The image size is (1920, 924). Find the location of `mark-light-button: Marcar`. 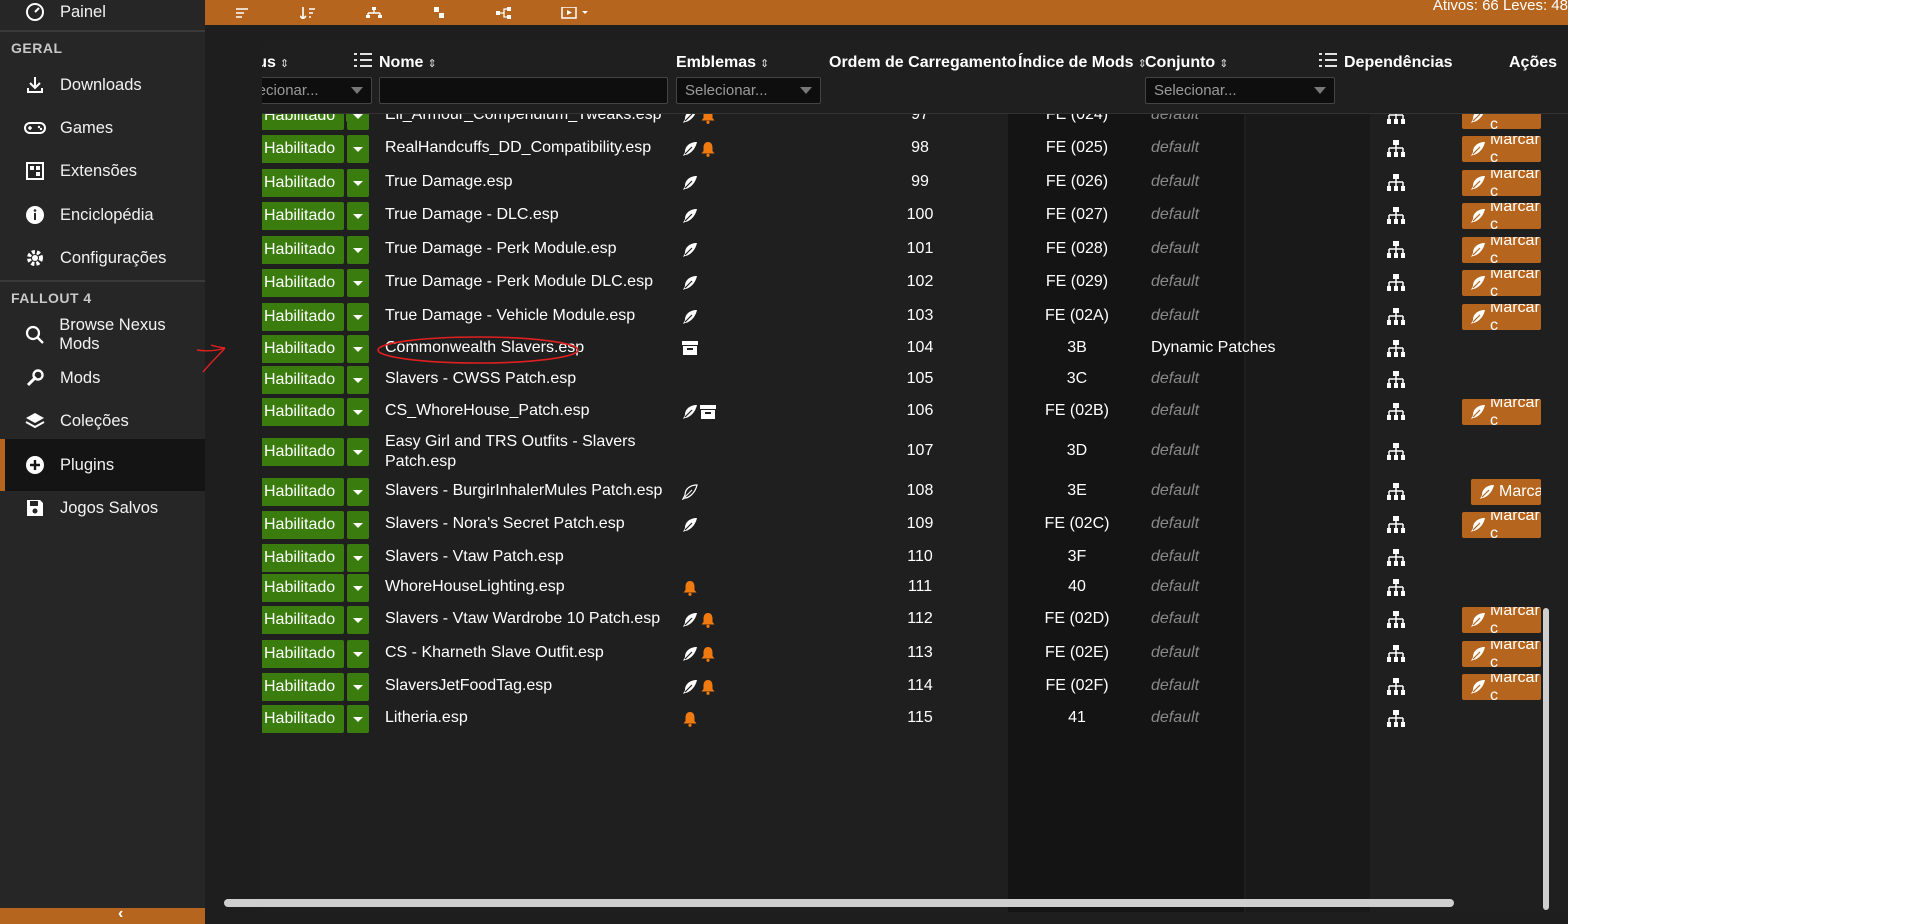

mark-light-button: Marcar is located at coordinates (1506, 492).